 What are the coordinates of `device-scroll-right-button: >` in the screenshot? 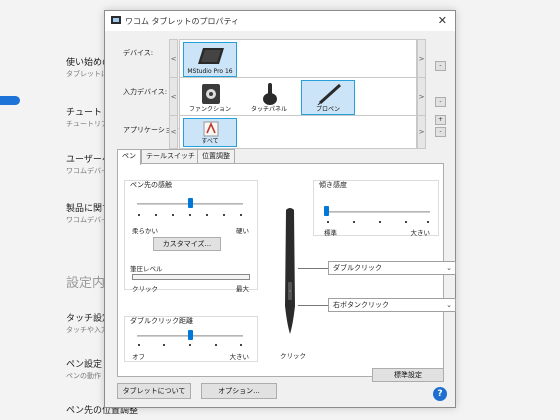 It's located at (421, 59).